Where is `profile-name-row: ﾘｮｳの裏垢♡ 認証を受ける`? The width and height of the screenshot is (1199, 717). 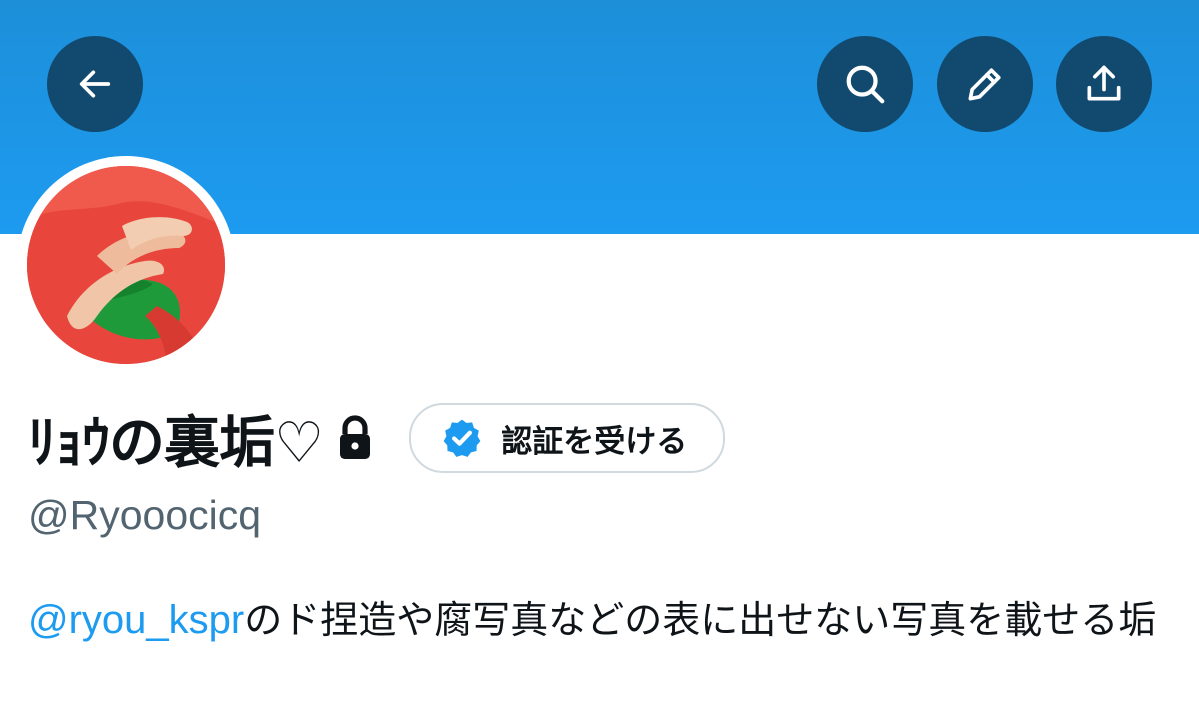 profile-name-row: ﾘｮｳの裏垢♡ 認証を受ける is located at coordinates (377, 438).